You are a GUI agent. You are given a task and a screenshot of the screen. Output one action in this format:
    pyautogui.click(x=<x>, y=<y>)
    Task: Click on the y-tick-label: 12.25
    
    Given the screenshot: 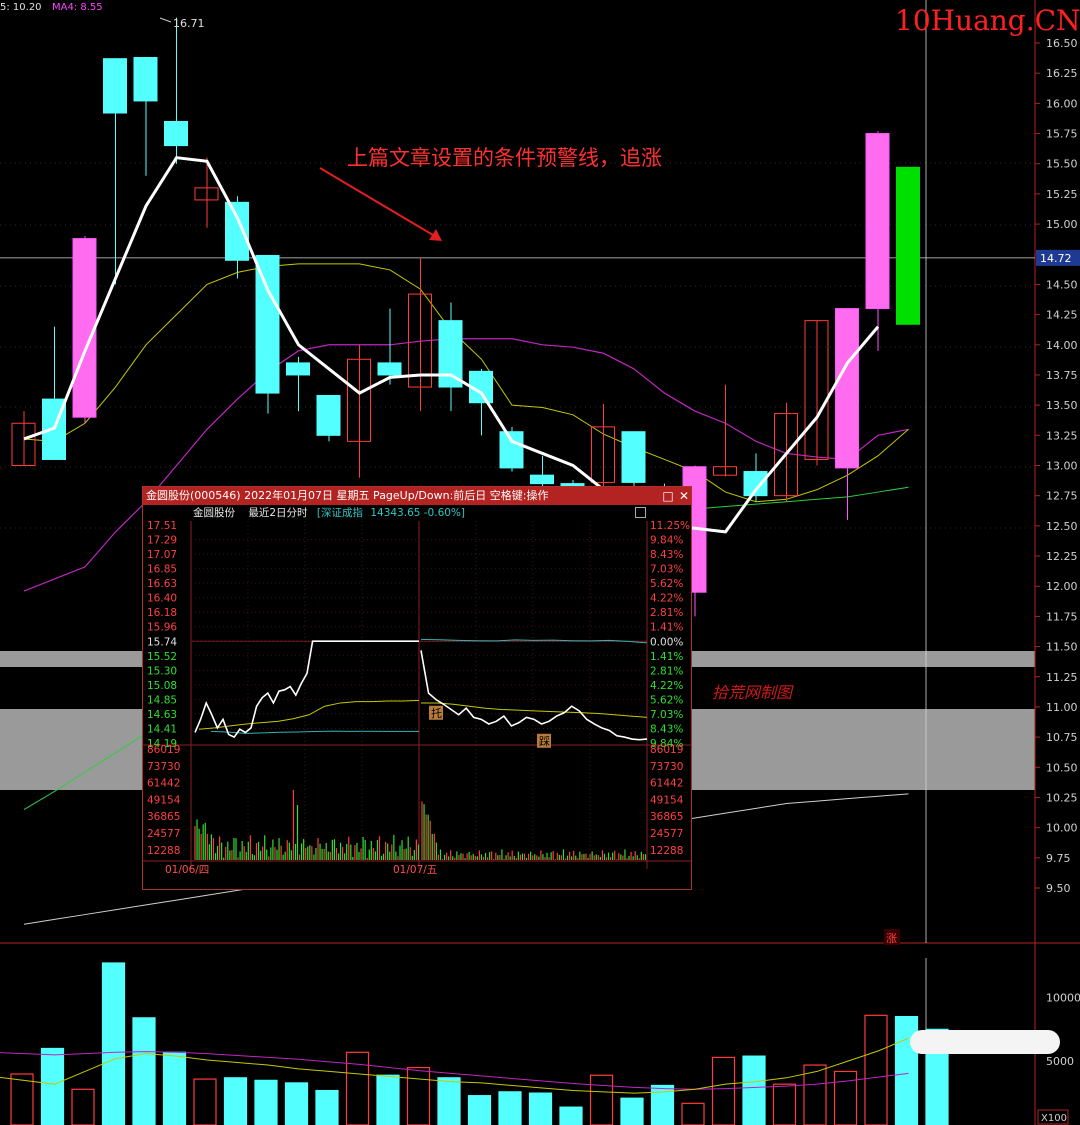 What is the action you would take?
    pyautogui.click(x=1062, y=556)
    